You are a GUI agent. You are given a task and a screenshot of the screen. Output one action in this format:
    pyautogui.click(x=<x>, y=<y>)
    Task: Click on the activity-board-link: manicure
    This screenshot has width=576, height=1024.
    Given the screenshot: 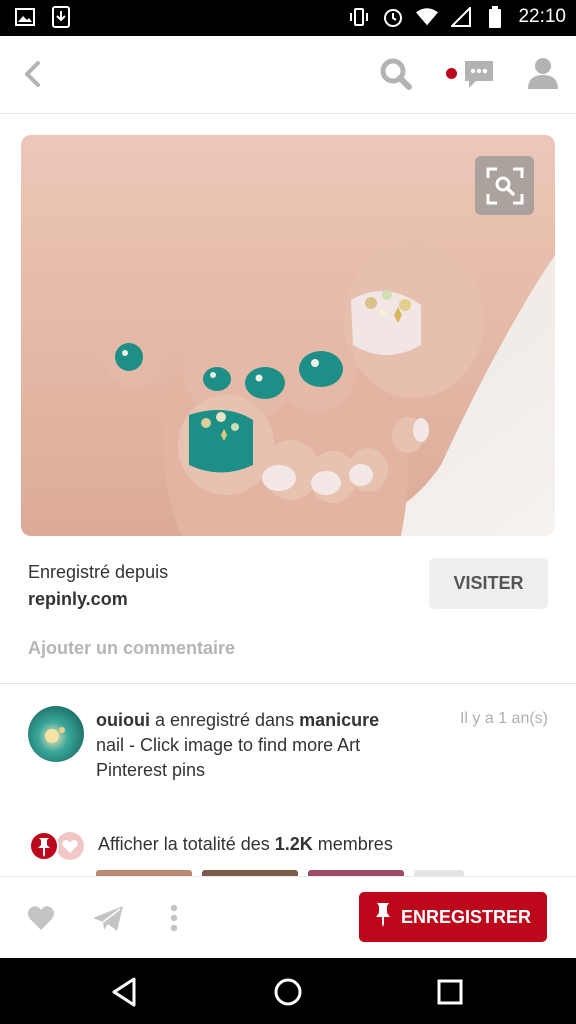 What is the action you would take?
    pyautogui.click(x=339, y=720)
    